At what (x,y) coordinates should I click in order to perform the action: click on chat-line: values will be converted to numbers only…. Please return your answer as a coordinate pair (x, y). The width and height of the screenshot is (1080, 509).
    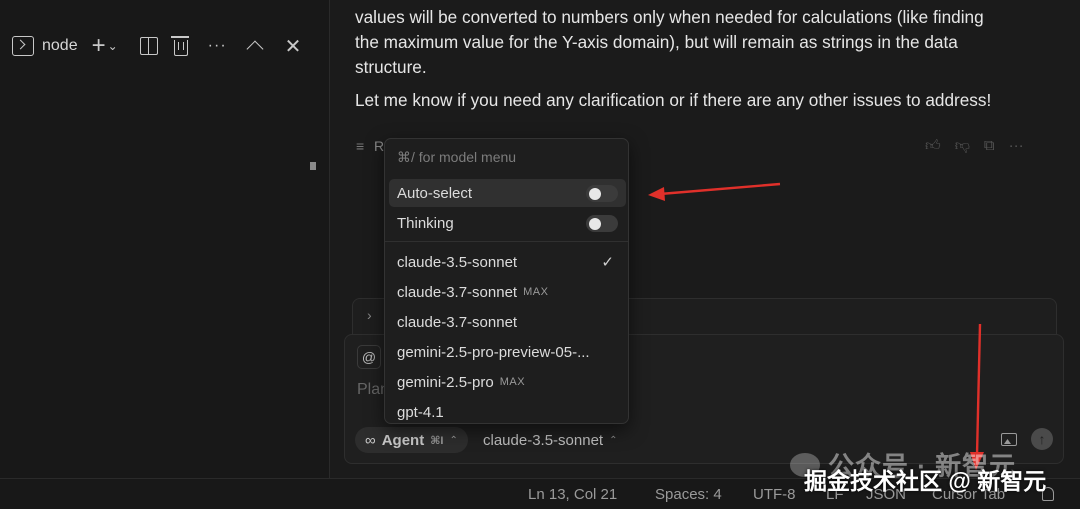
    Looking at the image, I should click on (669, 17).